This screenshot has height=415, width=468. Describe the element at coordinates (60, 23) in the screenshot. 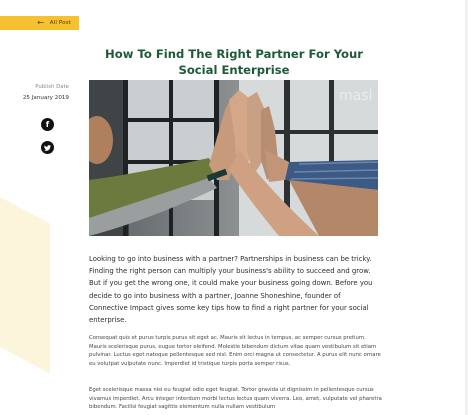

I see `back-button-label: All Post` at that location.